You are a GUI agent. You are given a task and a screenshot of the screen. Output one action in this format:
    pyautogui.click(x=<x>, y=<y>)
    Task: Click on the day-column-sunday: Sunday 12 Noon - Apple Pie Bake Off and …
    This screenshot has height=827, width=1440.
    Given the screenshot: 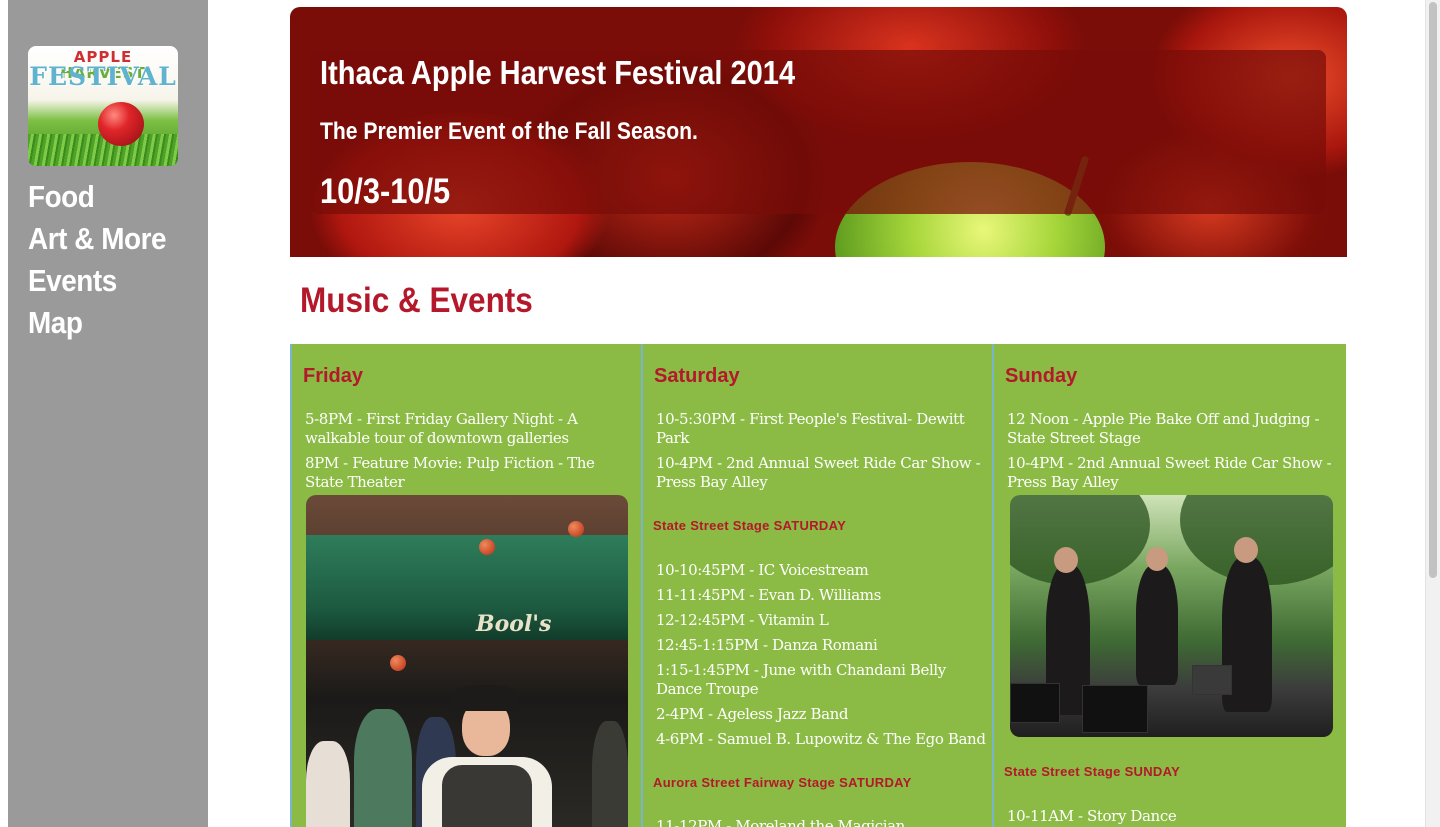 What is the action you would take?
    pyautogui.click(x=1166, y=585)
    